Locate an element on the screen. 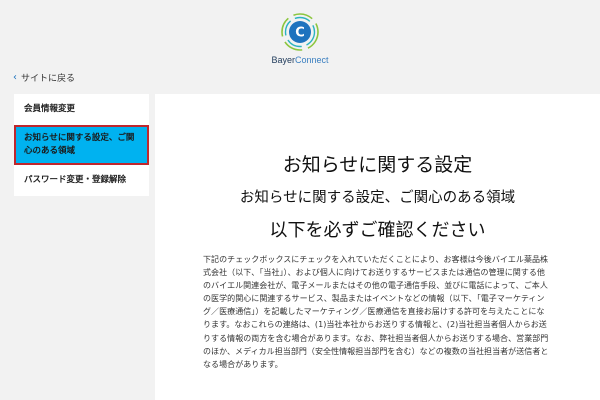 This screenshot has width=600, height=400. brand-name-part1: Bayer is located at coordinates (283, 60).